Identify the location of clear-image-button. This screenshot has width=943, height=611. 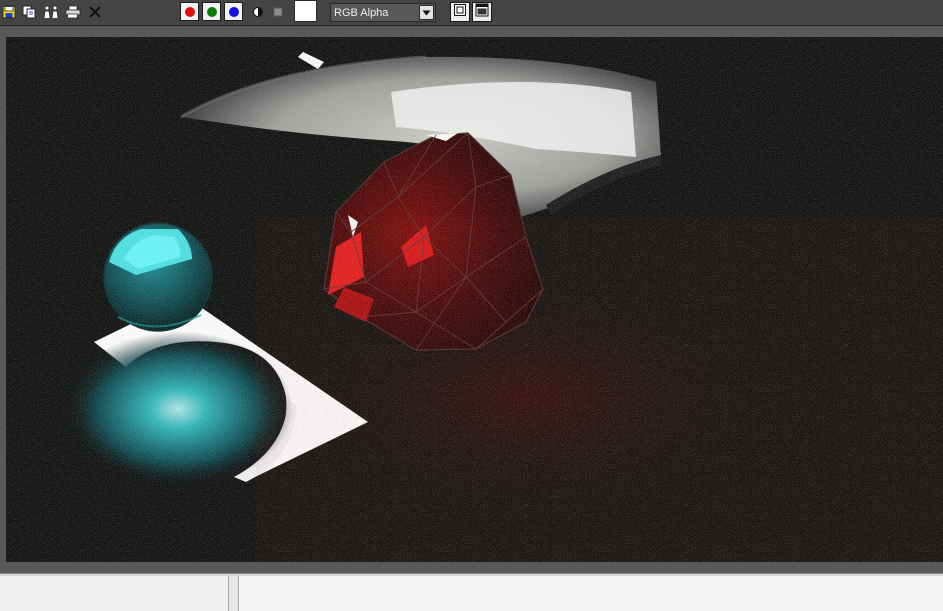
(94, 12).